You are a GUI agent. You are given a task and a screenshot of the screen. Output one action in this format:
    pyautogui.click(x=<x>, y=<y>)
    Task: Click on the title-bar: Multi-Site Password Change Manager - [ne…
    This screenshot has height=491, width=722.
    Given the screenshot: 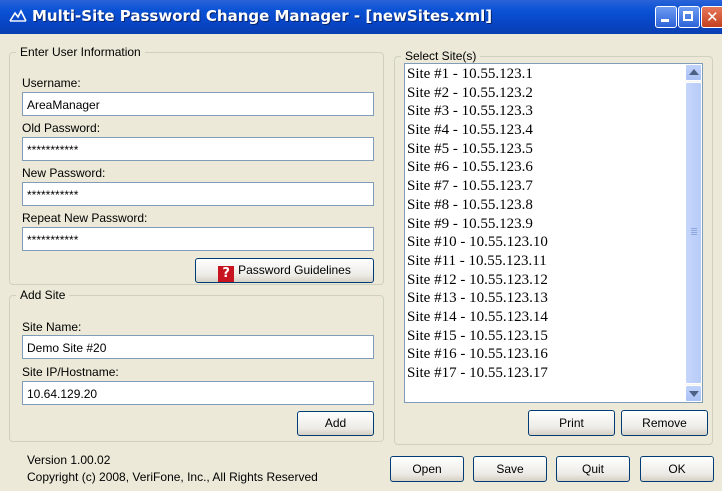 What is the action you would take?
    pyautogui.click(x=361, y=17)
    